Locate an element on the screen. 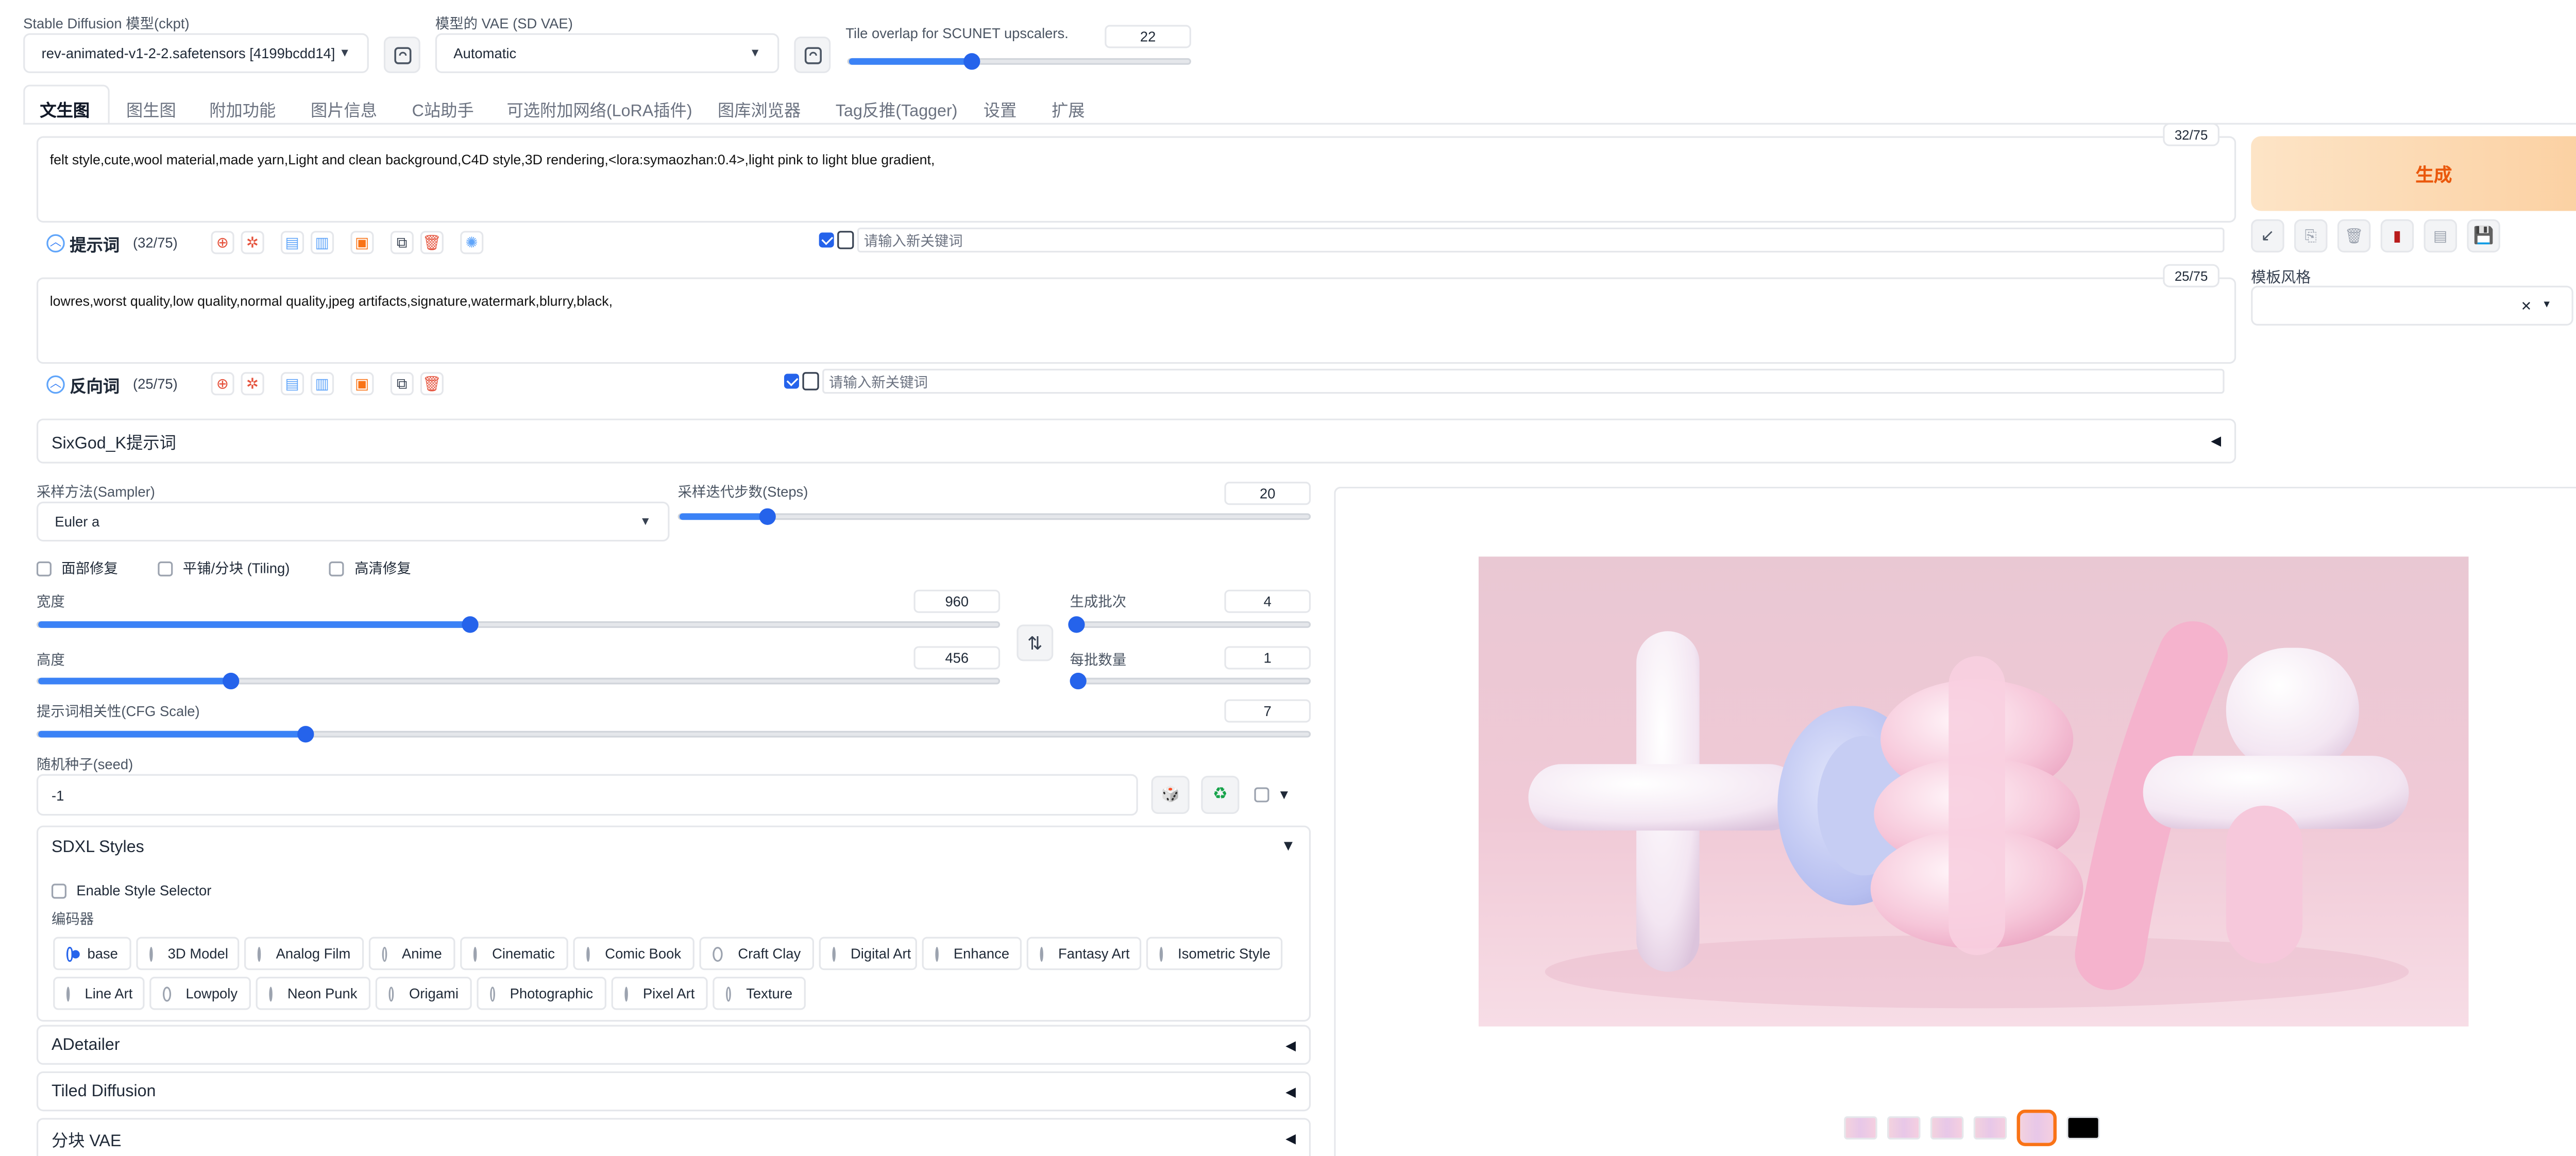 Image resolution: width=2576 pixels, height=1156 pixels. style-option: Line Art is located at coordinates (99, 993).